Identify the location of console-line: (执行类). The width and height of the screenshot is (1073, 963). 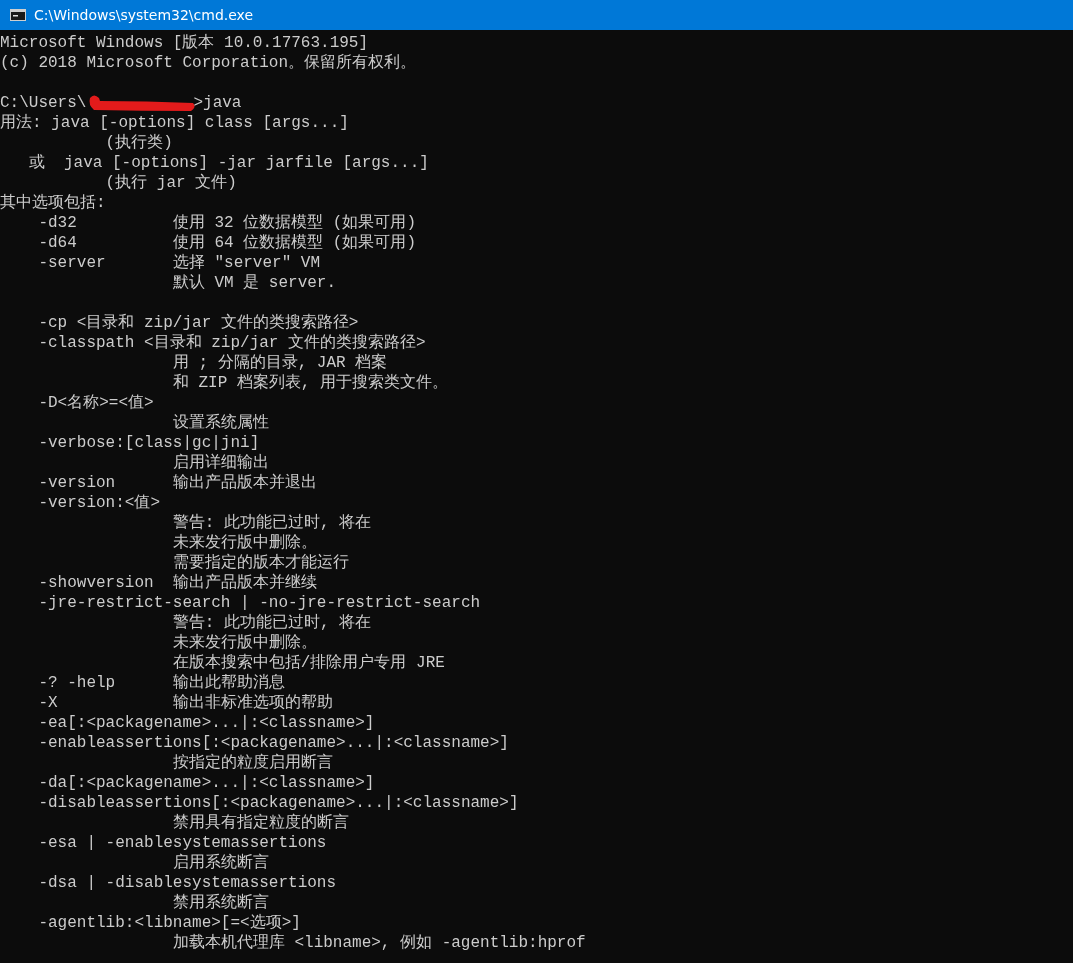
(139, 143).